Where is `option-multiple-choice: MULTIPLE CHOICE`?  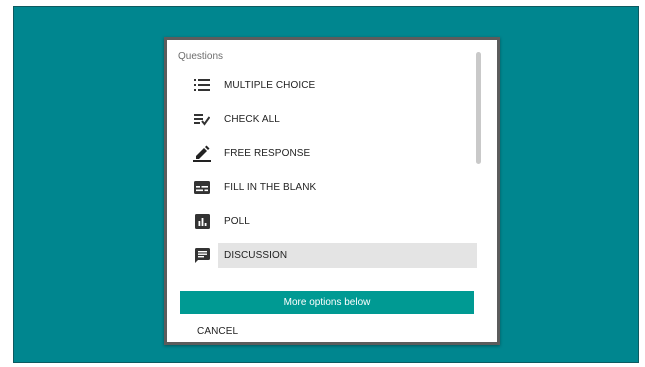 option-multiple-choice: MULTIPLE CHOICE is located at coordinates (347, 85).